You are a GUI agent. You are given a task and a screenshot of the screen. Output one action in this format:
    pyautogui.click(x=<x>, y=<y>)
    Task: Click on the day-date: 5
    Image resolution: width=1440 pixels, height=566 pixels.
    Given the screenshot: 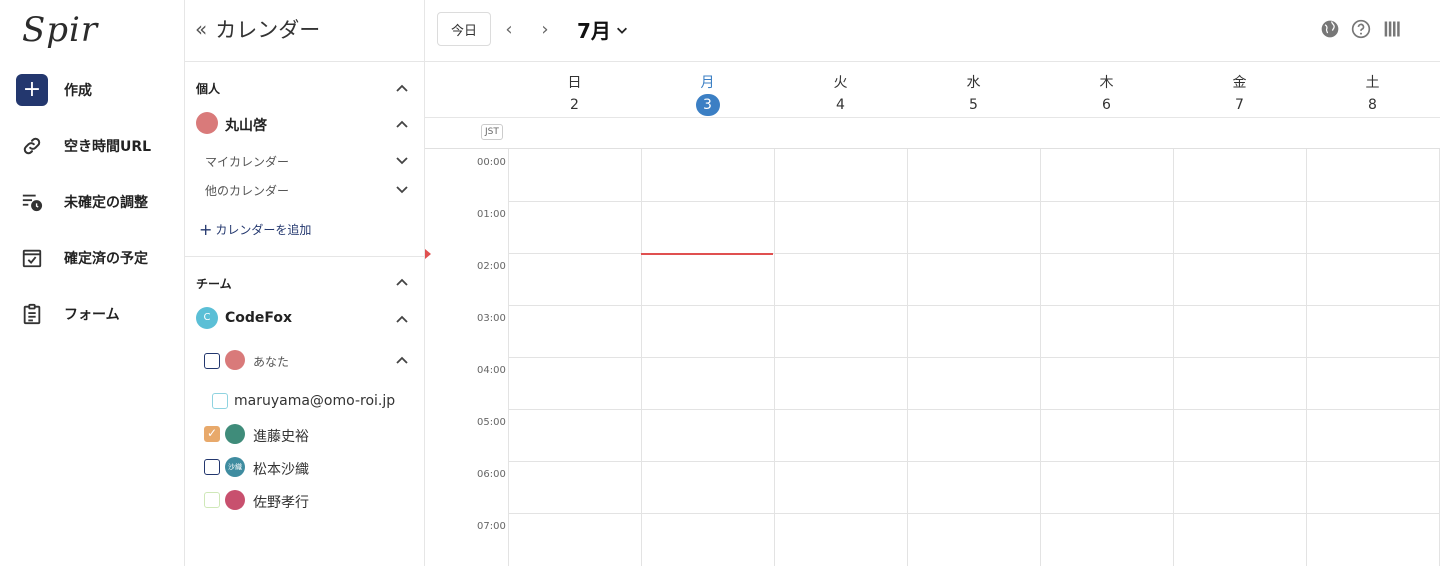 What is the action you would take?
    pyautogui.click(x=973, y=105)
    